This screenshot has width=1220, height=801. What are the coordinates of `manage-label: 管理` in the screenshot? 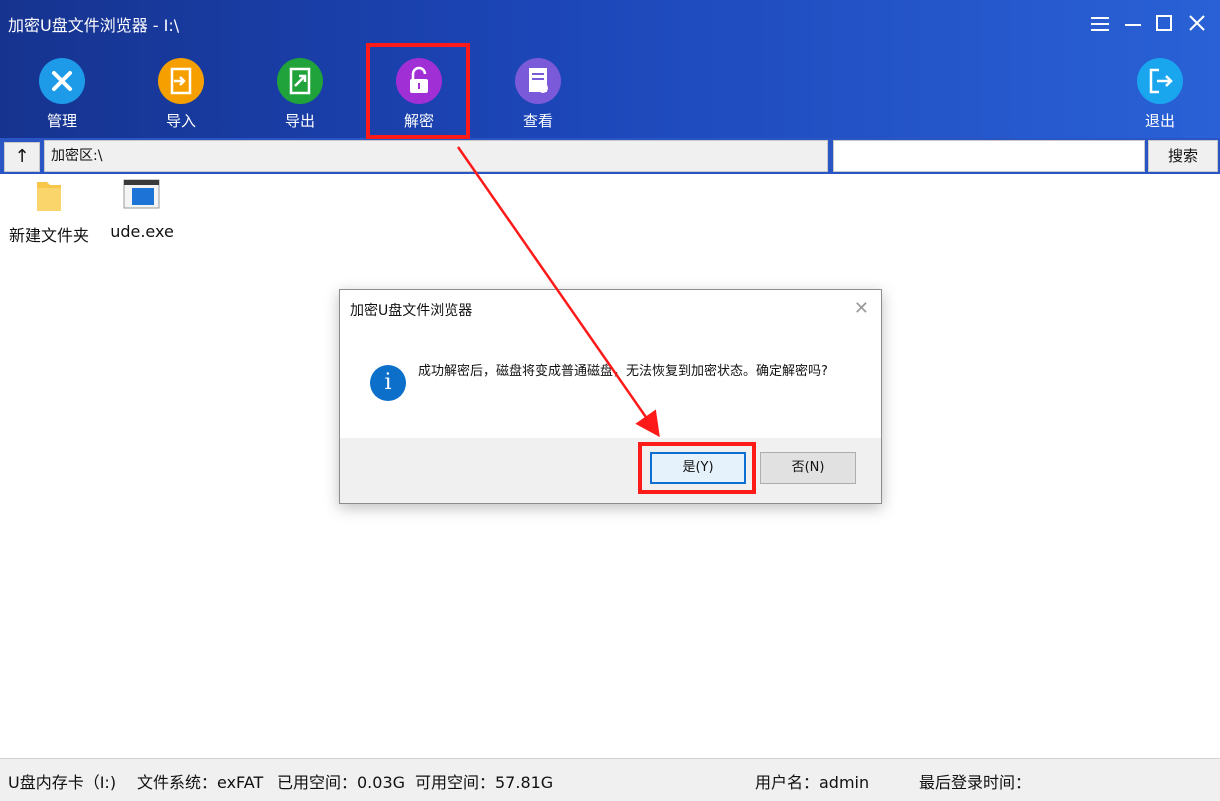 It's located at (61, 121).